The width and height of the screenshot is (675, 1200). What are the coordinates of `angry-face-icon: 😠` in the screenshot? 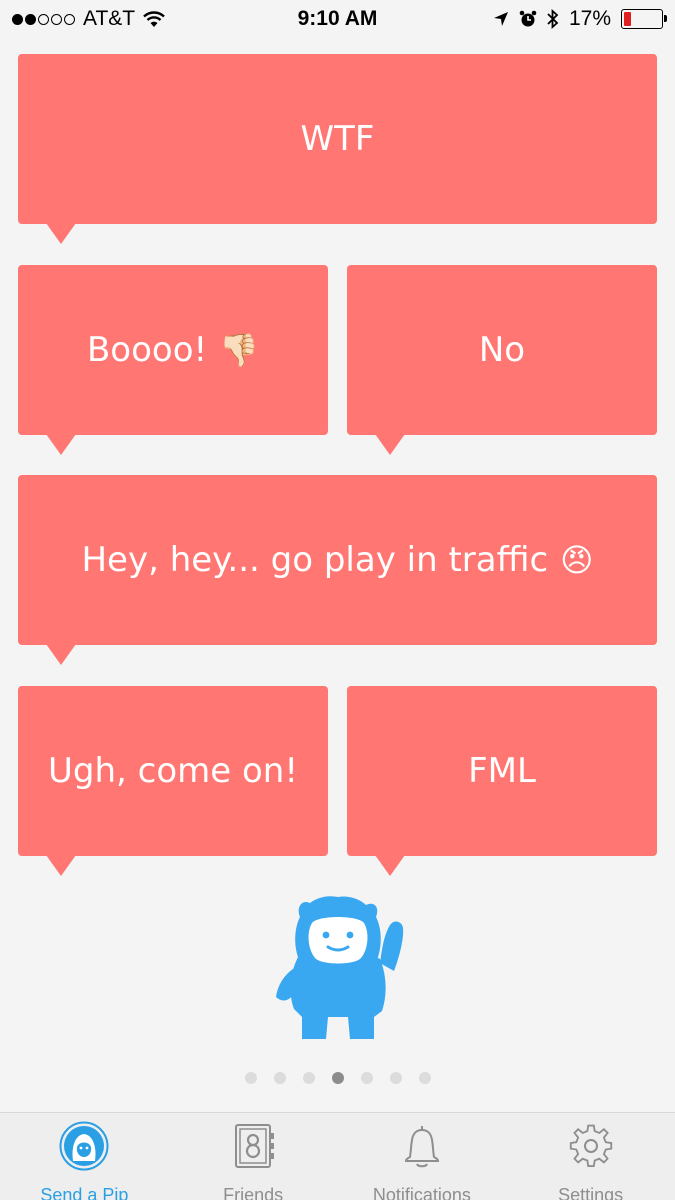 It's located at (577, 560).